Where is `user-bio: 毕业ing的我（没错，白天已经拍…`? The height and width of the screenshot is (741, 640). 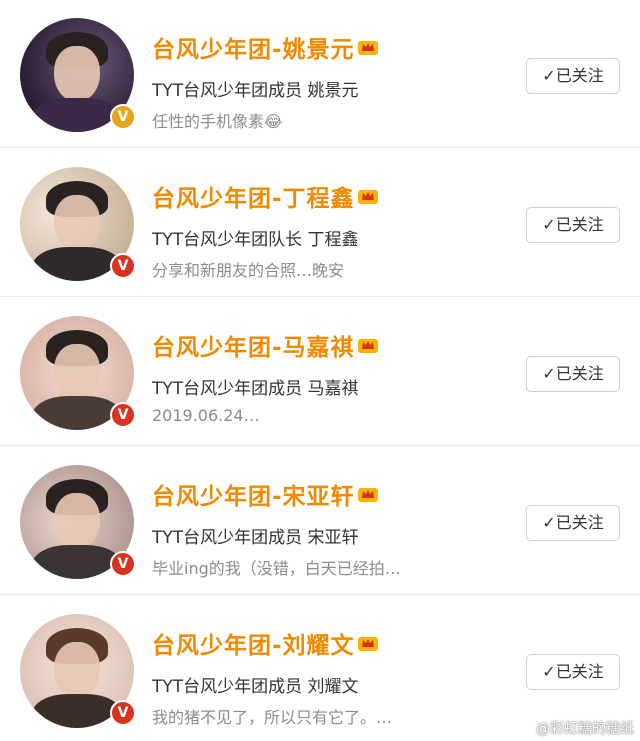 user-bio: 毕业ing的我（没错，白天已经拍… is located at coordinates (276, 568).